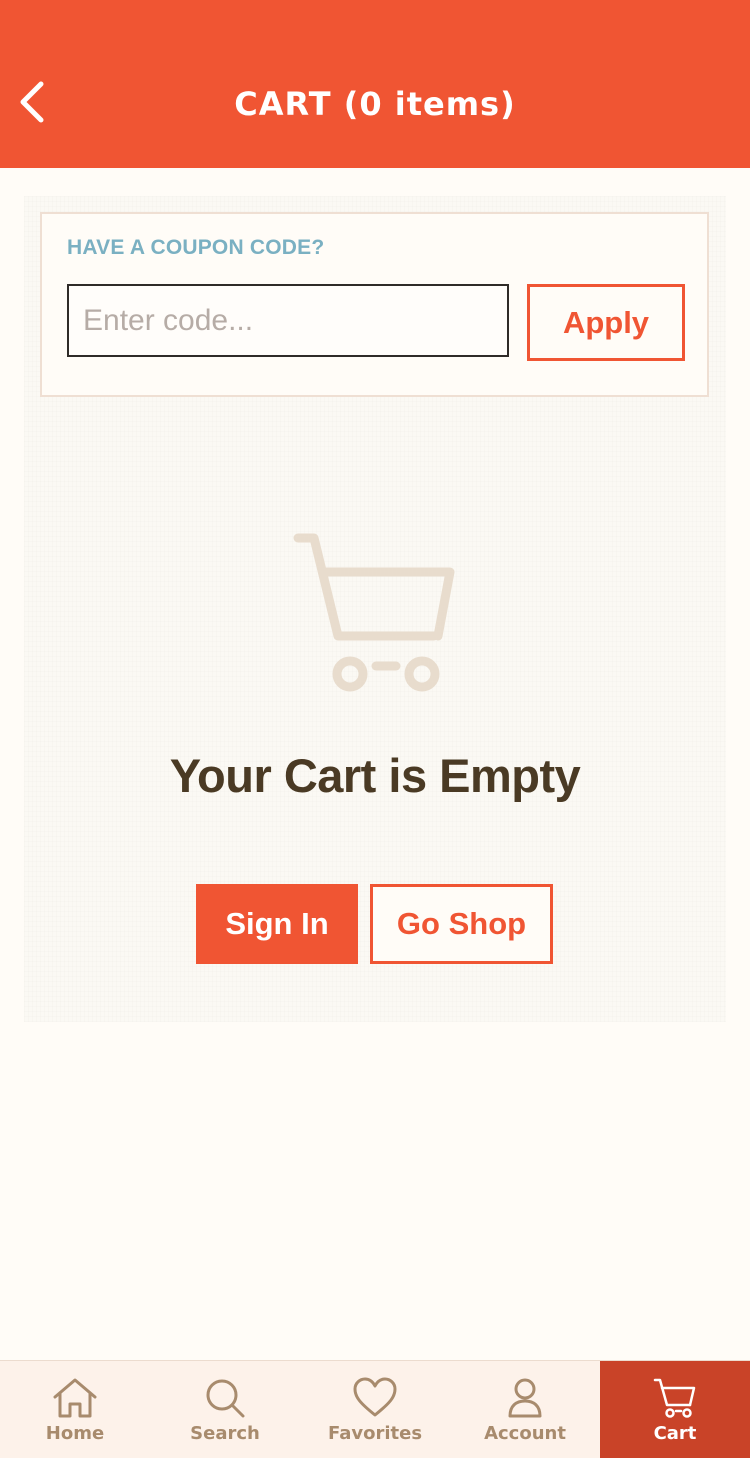 This screenshot has width=750, height=1458. I want to click on tab-label-account: Account, so click(525, 1433).